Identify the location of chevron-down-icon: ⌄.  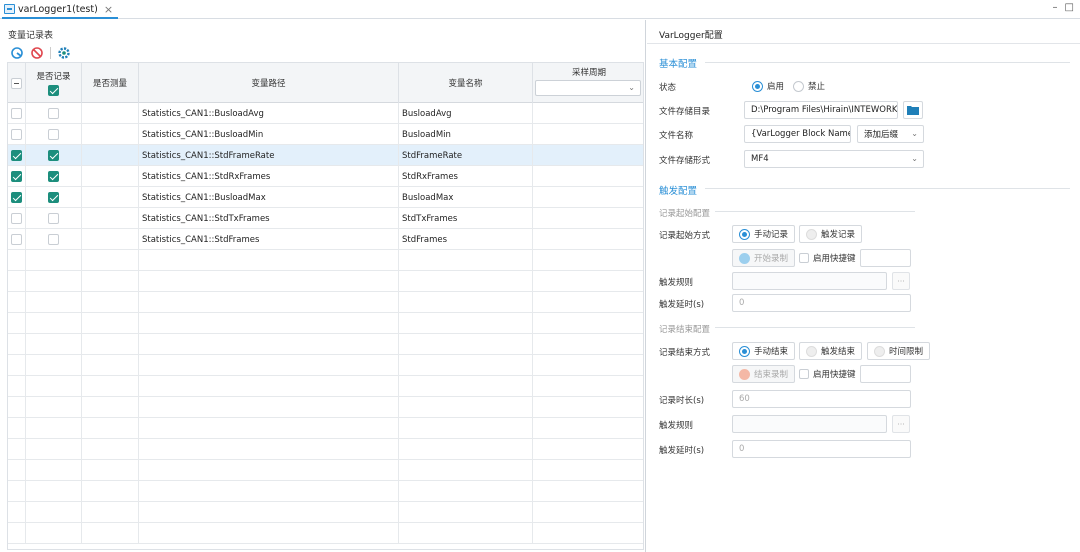
(631, 87).